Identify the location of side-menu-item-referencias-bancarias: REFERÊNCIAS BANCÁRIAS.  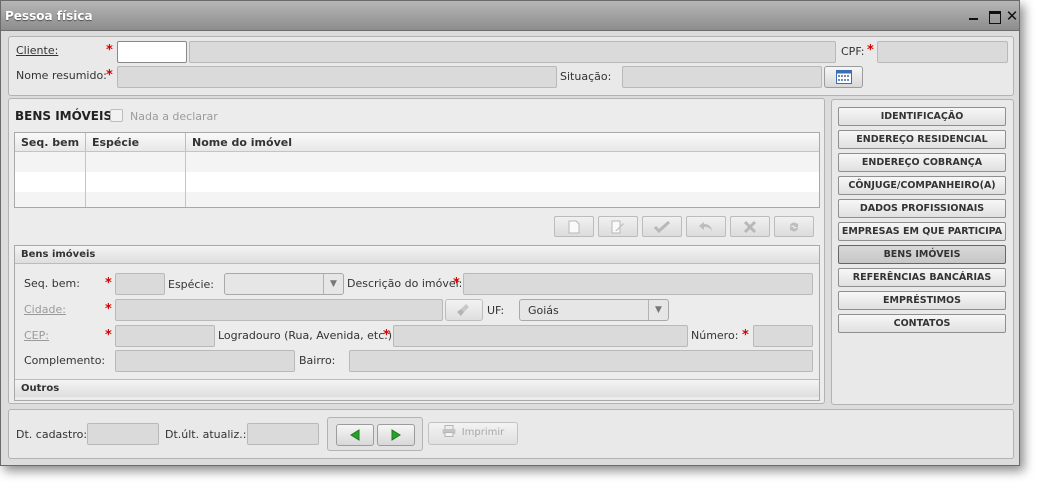
(922, 277).